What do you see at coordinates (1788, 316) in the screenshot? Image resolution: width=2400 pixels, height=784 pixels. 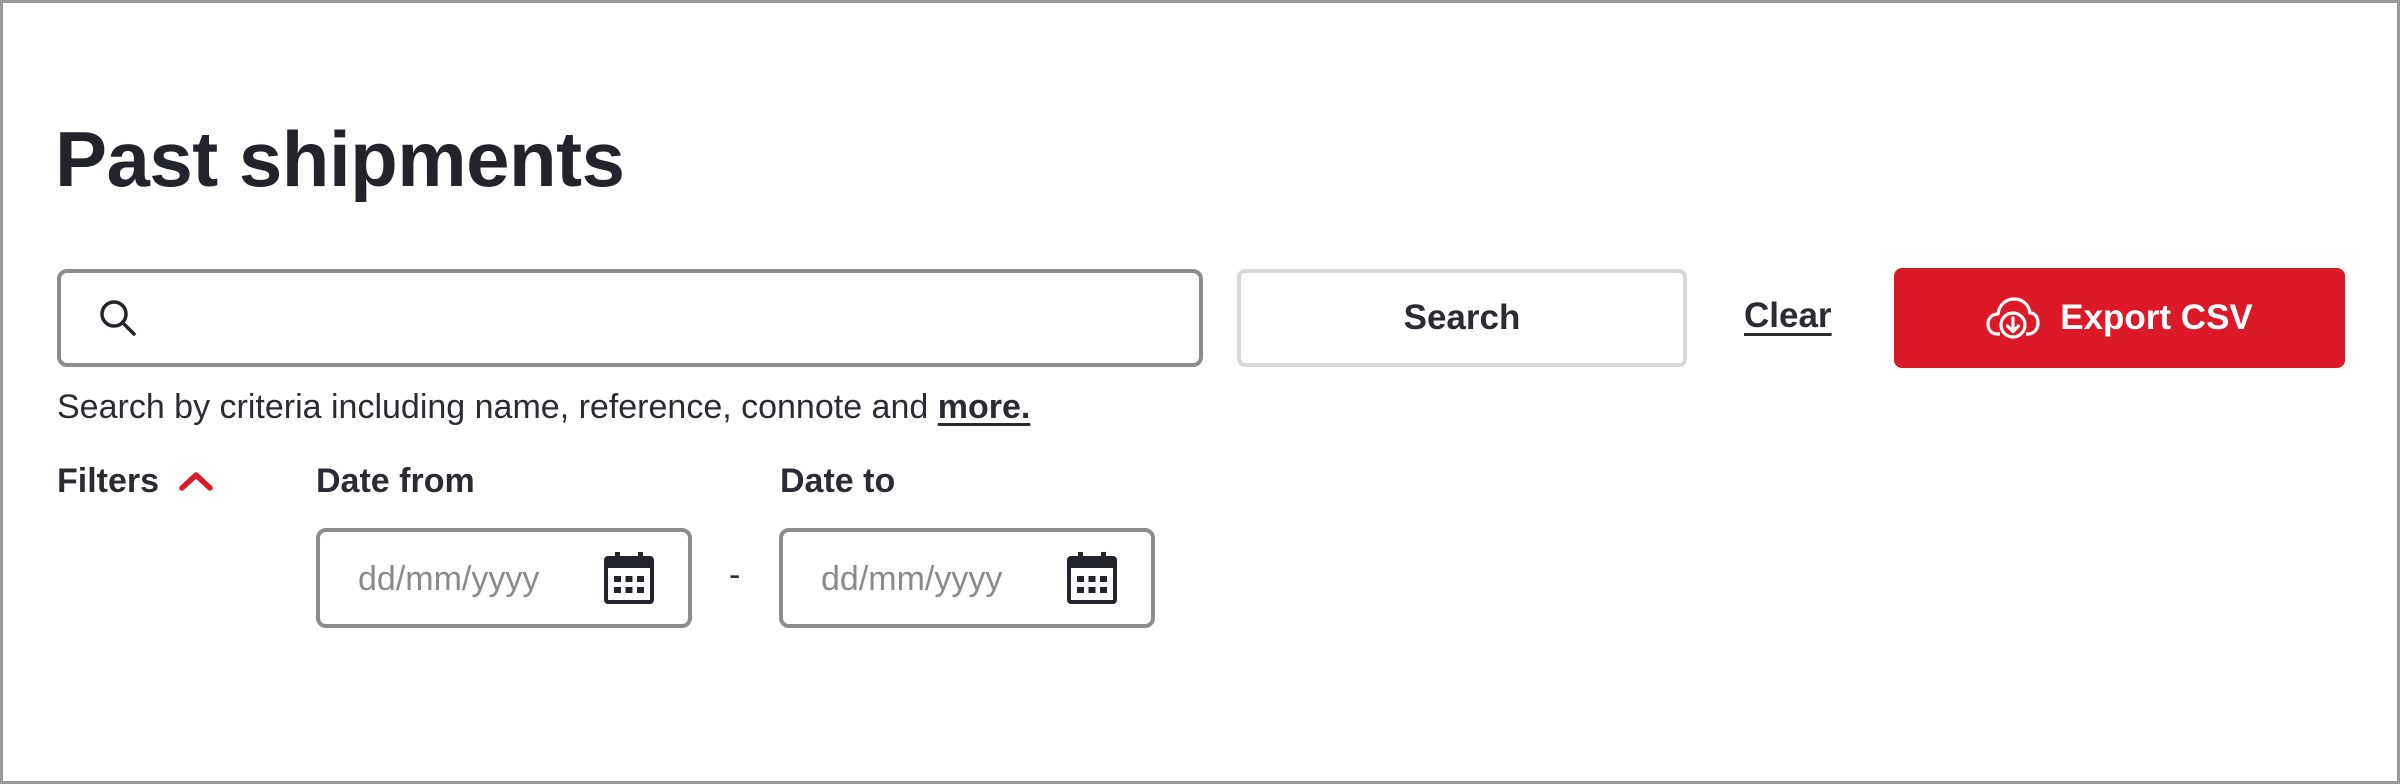 I see `clear-link: Clear` at bounding box center [1788, 316].